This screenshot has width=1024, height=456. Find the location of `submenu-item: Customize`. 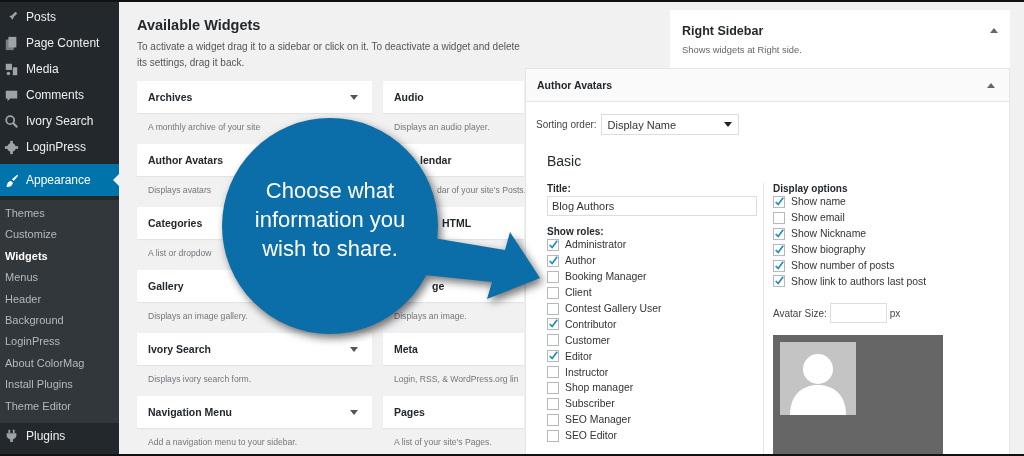

submenu-item: Customize is located at coordinates (59, 235).